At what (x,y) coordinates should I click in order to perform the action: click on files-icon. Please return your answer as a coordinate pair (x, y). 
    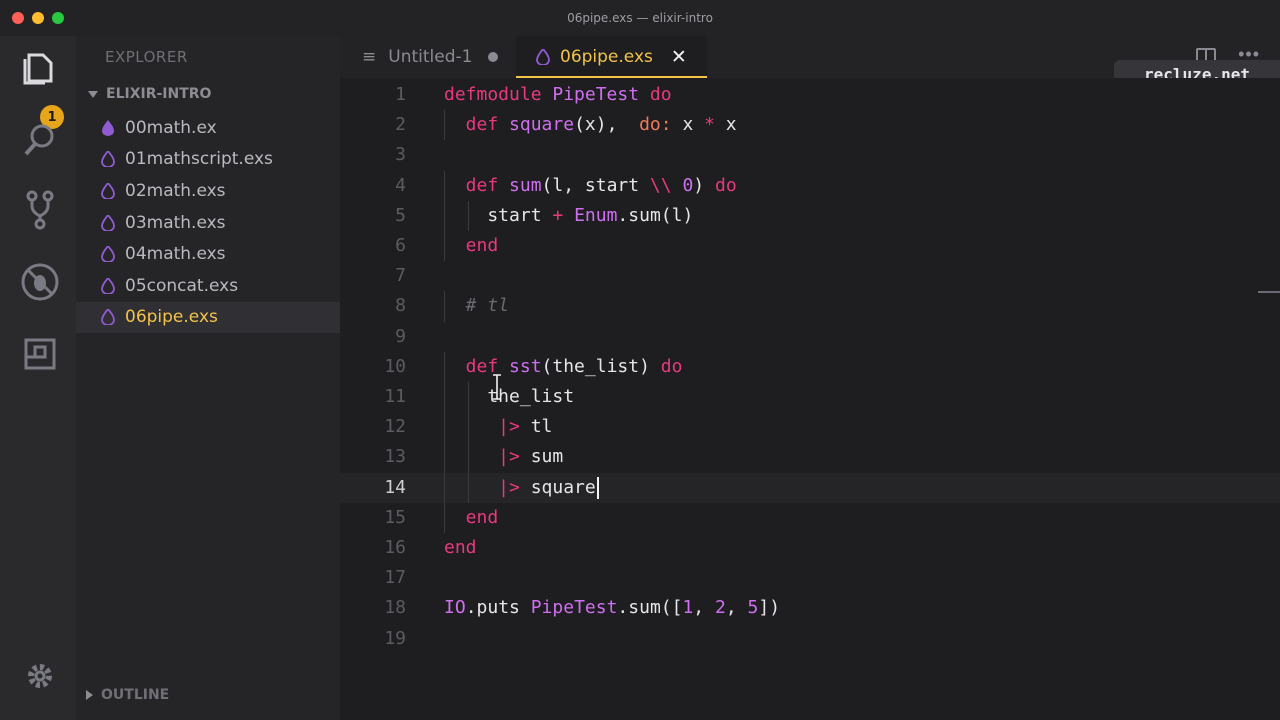
    Looking at the image, I should click on (40, 68).